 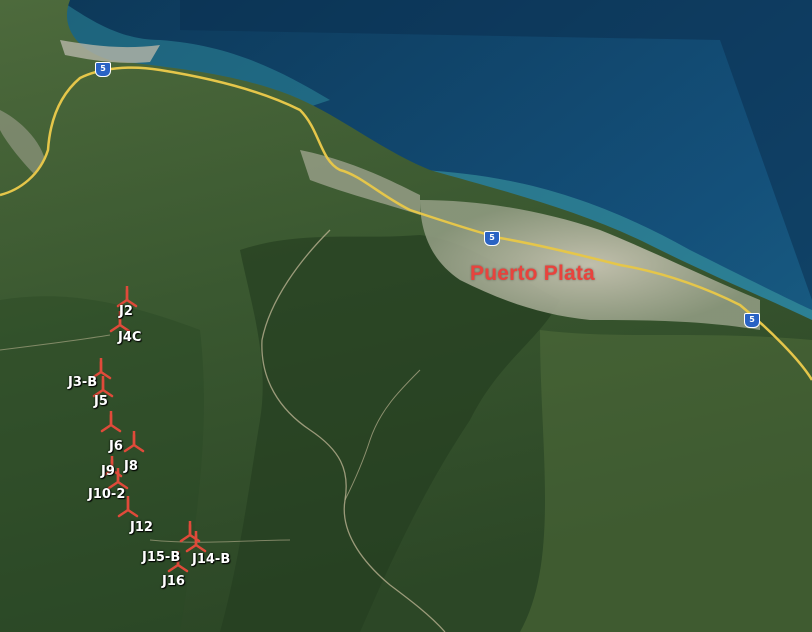 What do you see at coordinates (141, 527) in the screenshot?
I see `turbine-label: J12` at bounding box center [141, 527].